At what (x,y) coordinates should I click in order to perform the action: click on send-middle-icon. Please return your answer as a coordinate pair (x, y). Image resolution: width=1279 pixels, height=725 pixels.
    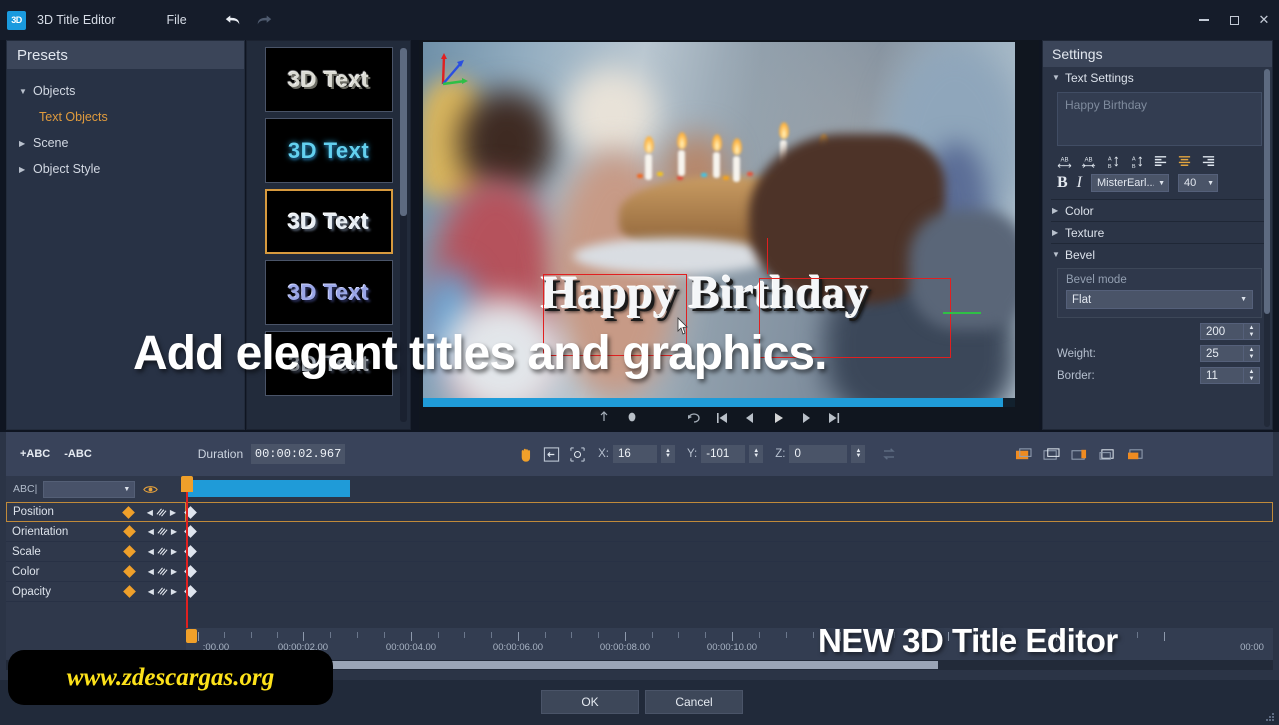
    Looking at the image, I should click on (1079, 454).